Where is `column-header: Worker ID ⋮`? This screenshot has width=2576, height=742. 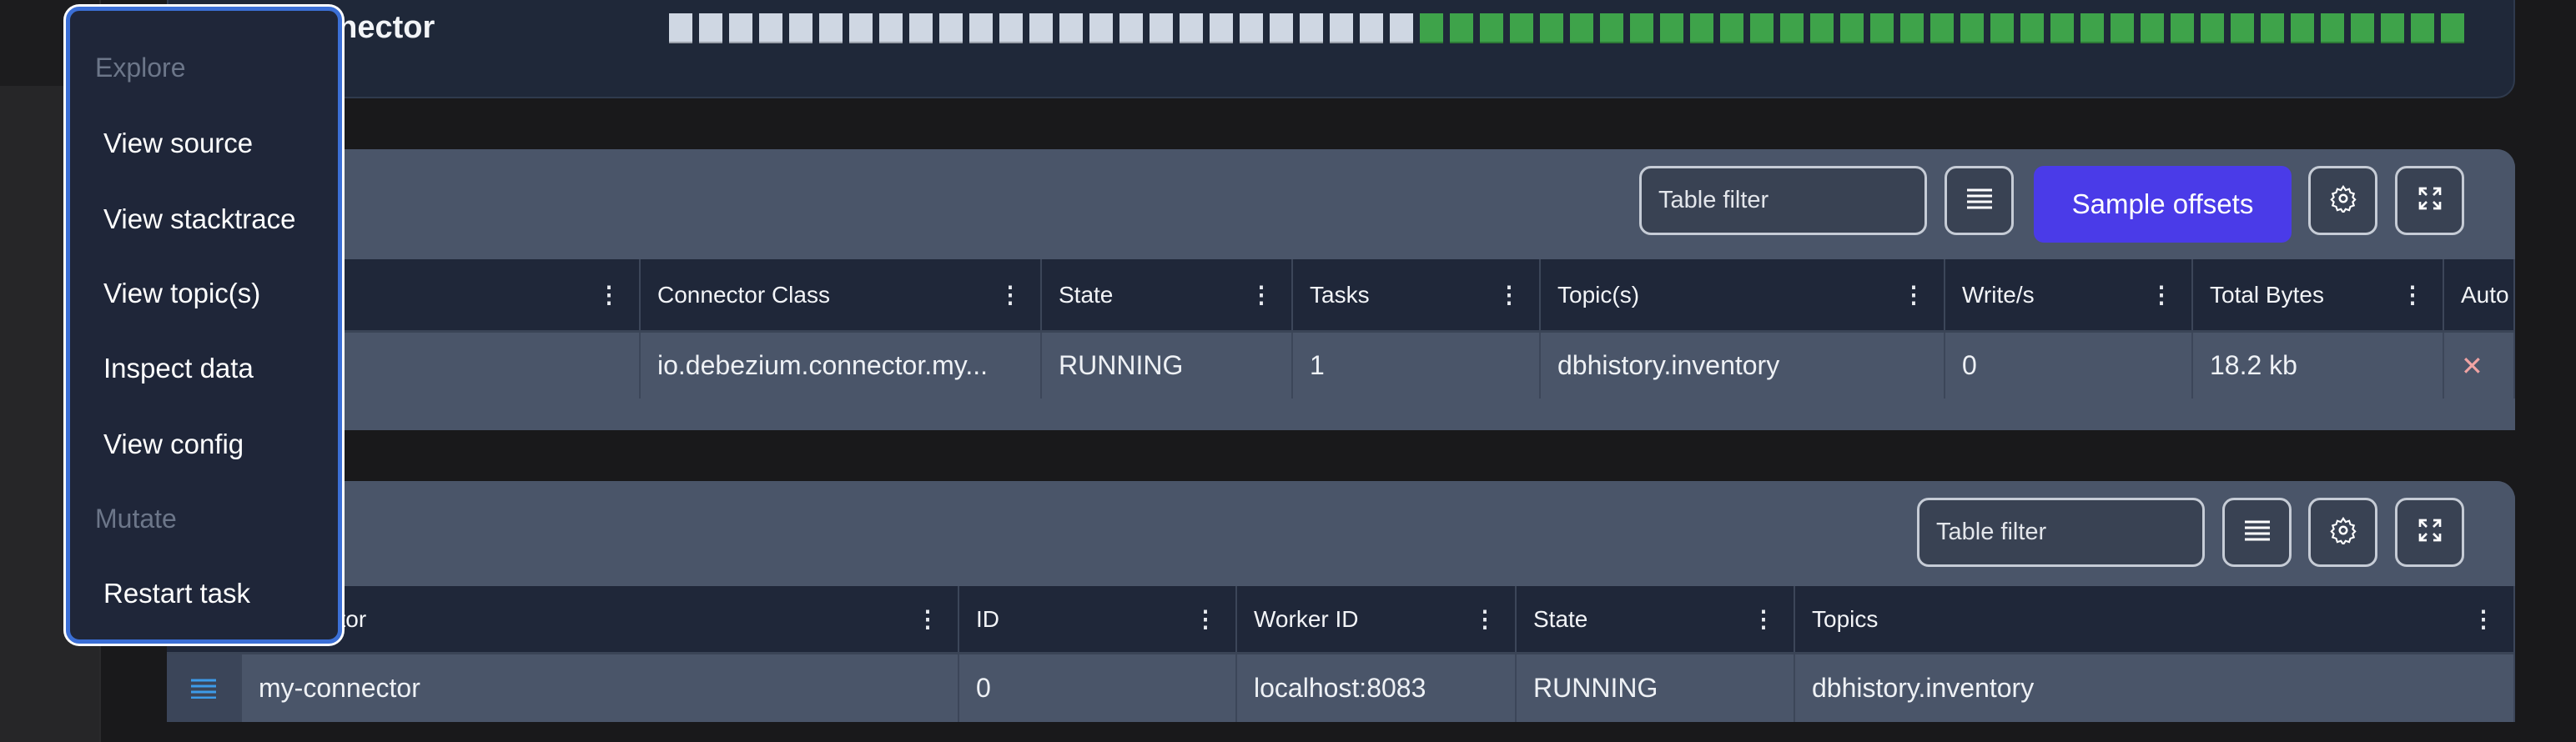 column-header: Worker ID ⋮ is located at coordinates (1377, 619).